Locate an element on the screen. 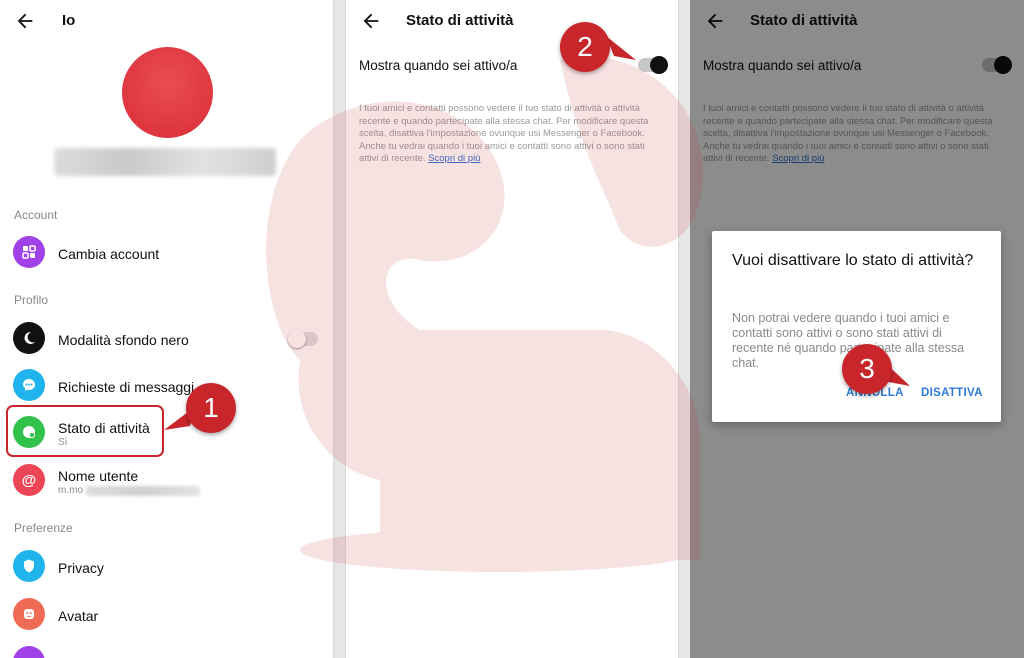  at-sign-icon: @ is located at coordinates (29, 480).